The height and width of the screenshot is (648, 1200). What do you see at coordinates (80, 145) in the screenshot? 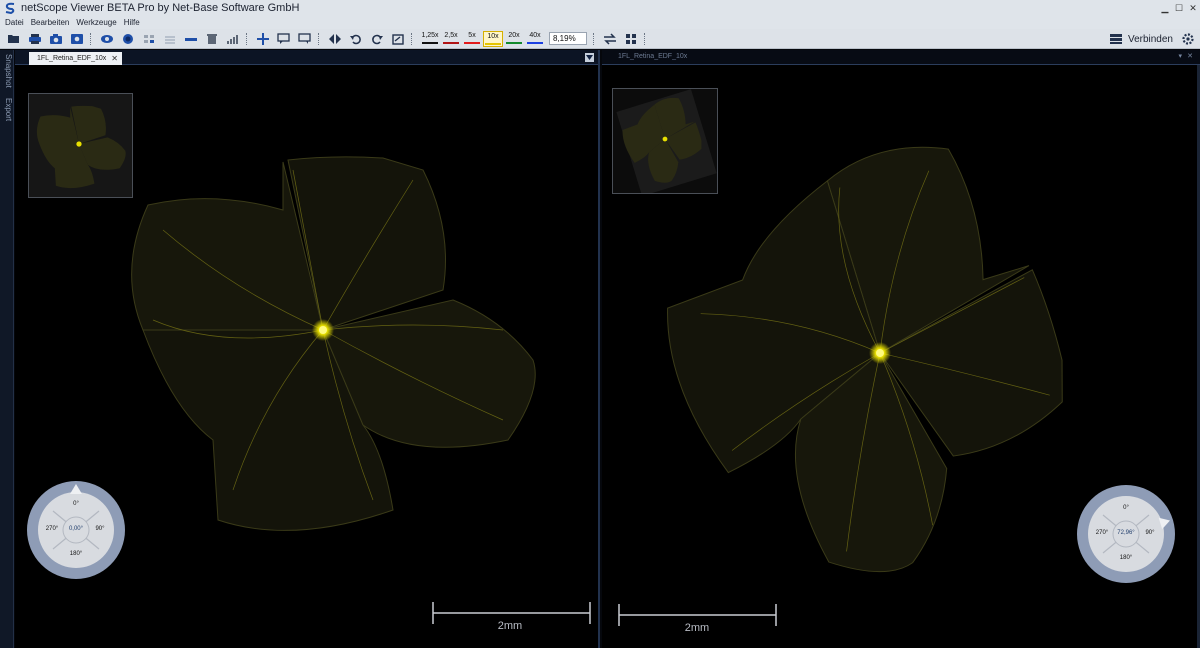
I see `left-overview-thumbnail` at bounding box center [80, 145].